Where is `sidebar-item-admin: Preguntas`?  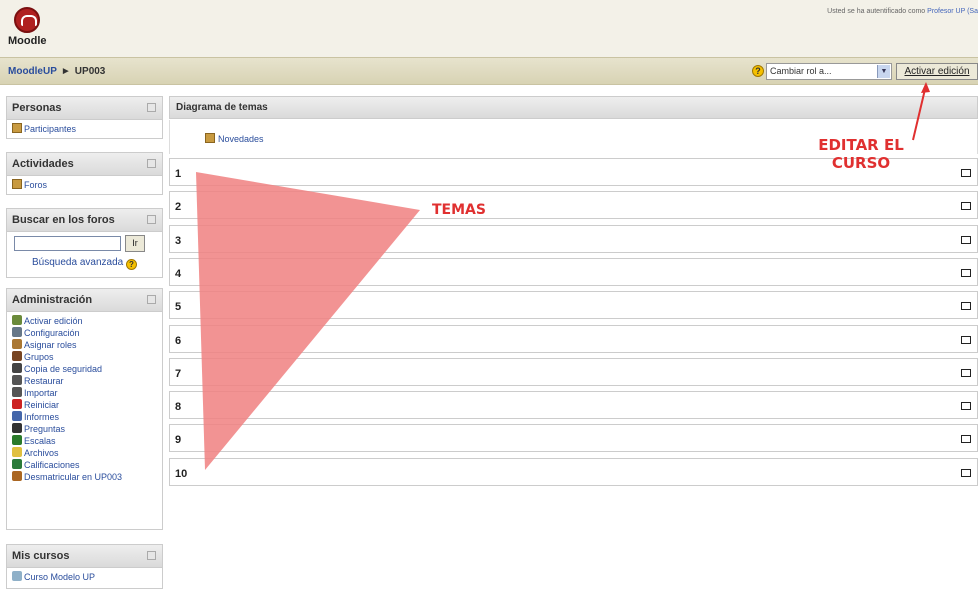
sidebar-item-admin: Preguntas is located at coordinates (85, 429).